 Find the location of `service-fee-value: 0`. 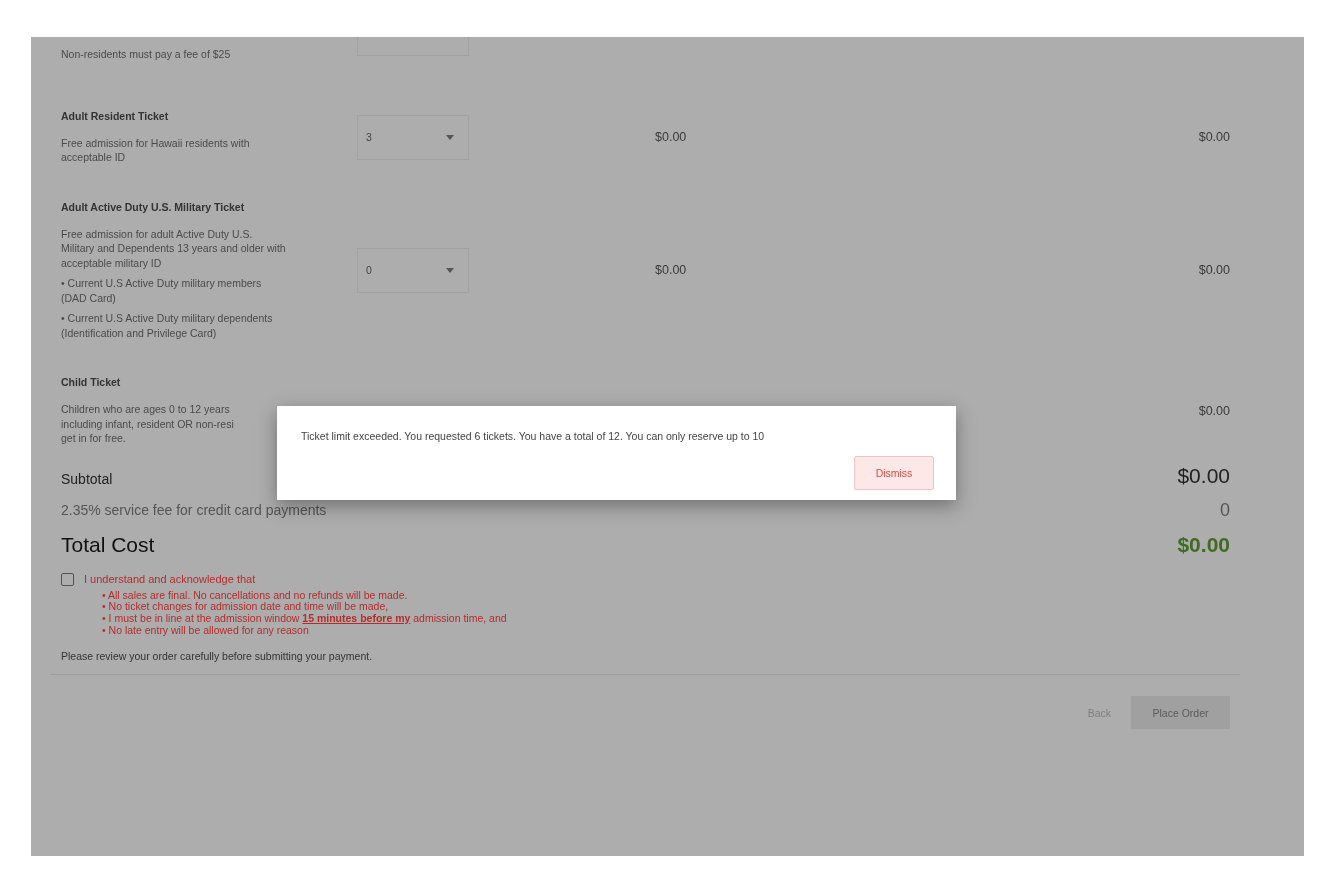

service-fee-value: 0 is located at coordinates (1225, 510).